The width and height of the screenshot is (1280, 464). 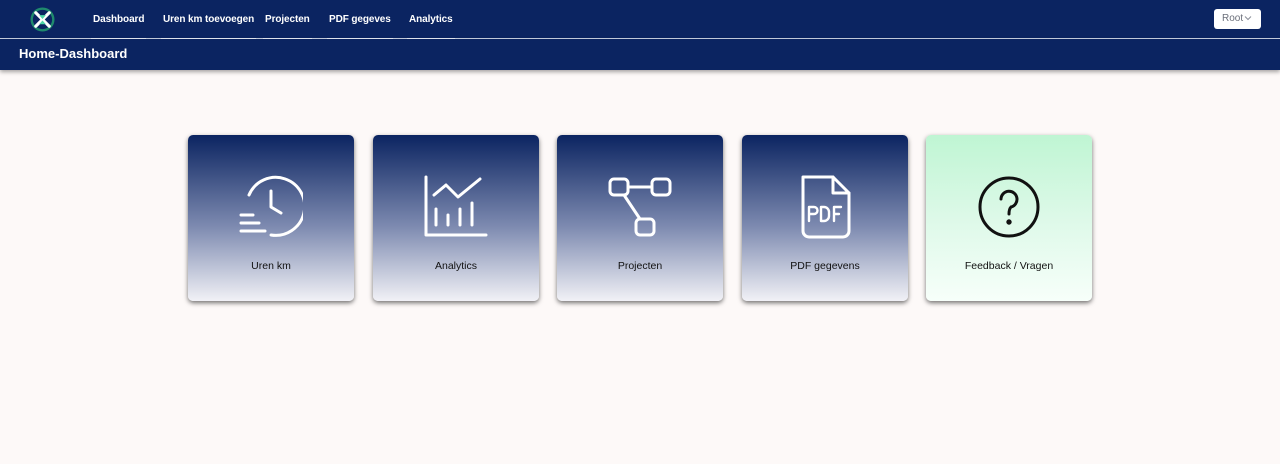 What do you see at coordinates (456, 206) in the screenshot?
I see `bar-line-chart-icon` at bounding box center [456, 206].